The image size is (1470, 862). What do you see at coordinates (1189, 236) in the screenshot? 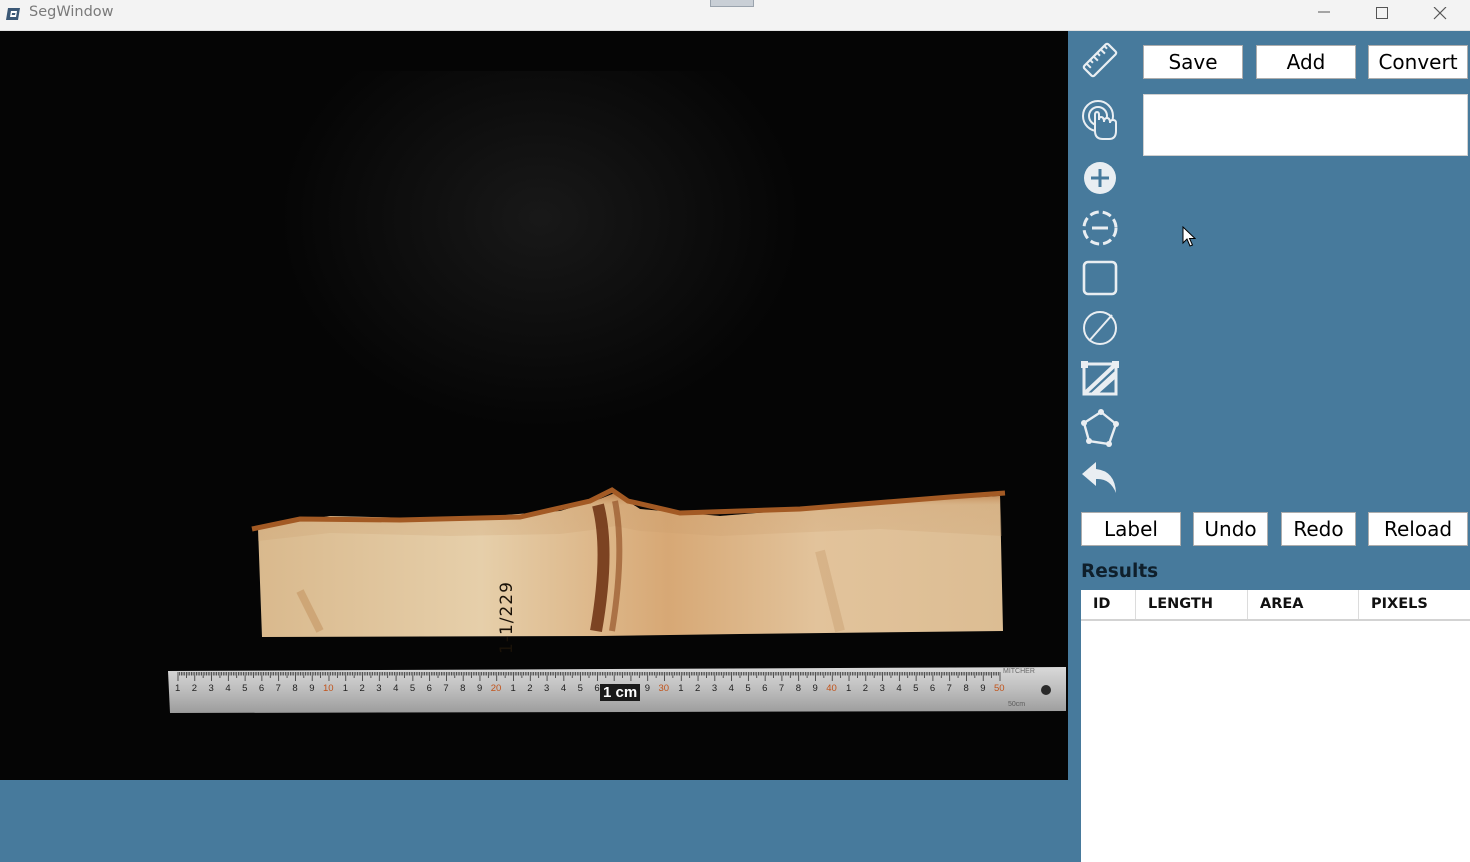
I see `mouse-cursor-icon` at bounding box center [1189, 236].